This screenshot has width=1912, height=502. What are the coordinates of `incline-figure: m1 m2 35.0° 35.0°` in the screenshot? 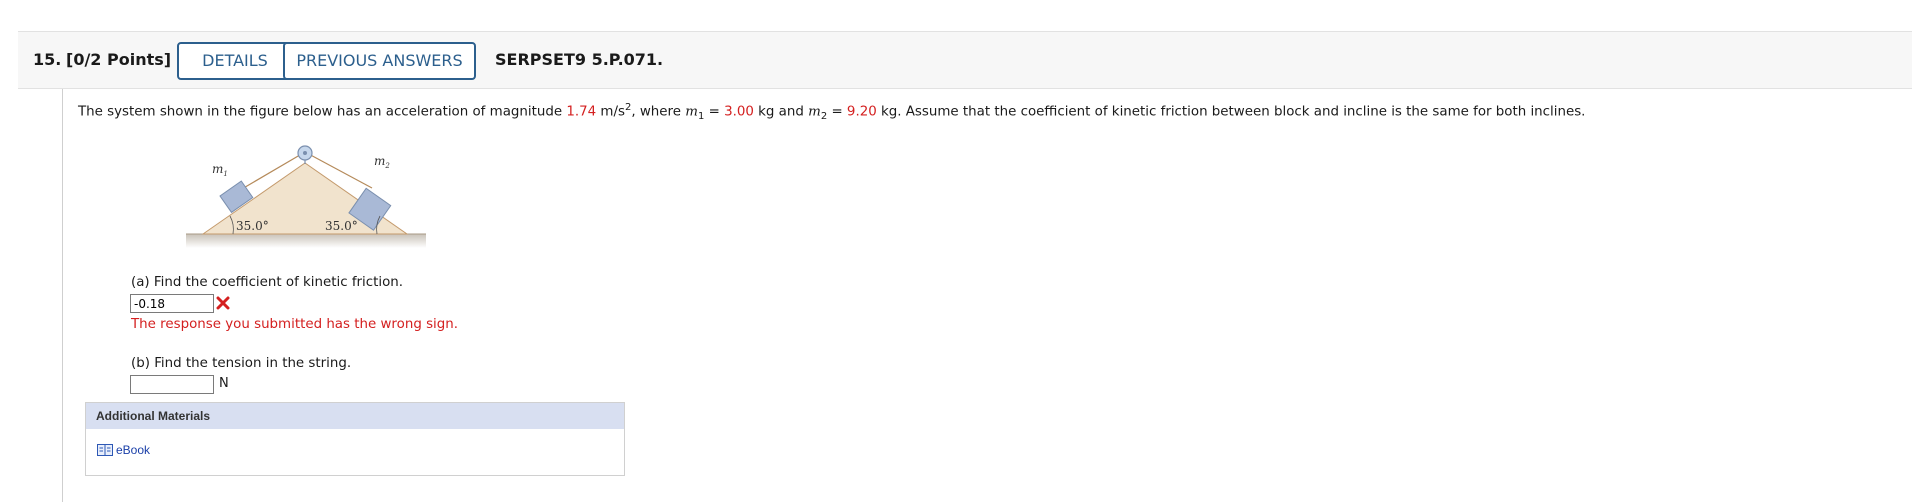 It's located at (310, 197).